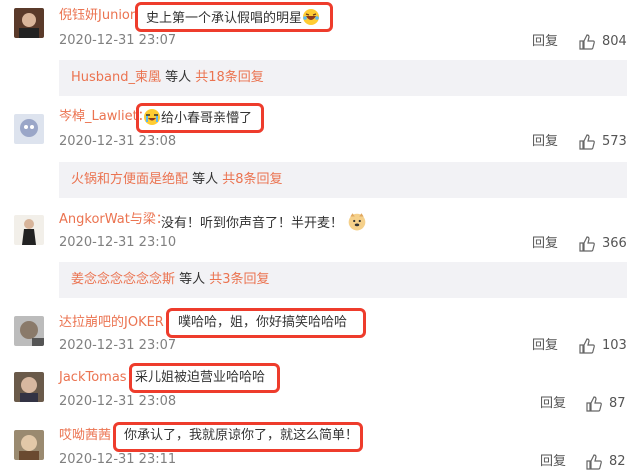 This screenshot has height=474, width=640. What do you see at coordinates (311, 17) in the screenshot?
I see `laughing-tears-emoji-icon` at bounding box center [311, 17].